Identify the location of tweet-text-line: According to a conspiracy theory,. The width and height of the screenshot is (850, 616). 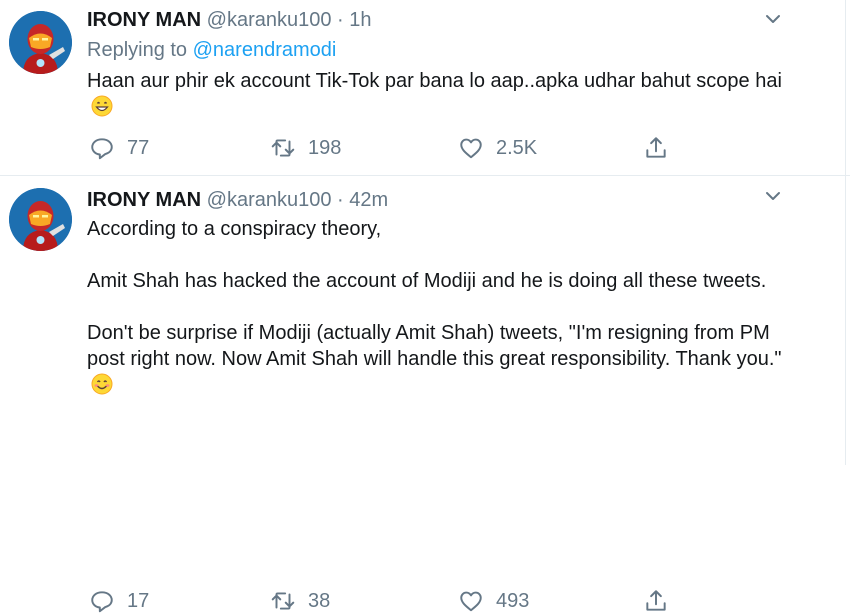
(234, 229).